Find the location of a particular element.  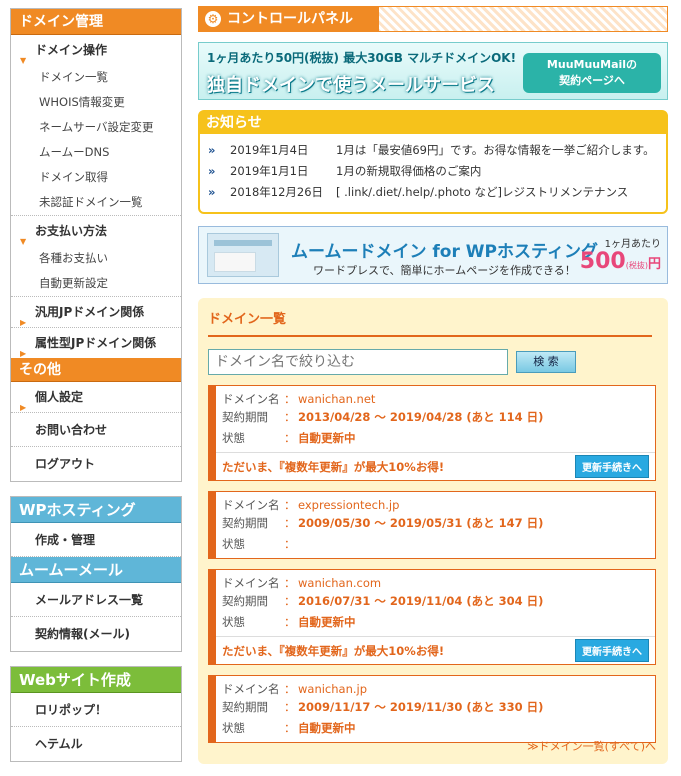

contract-period: 2009/11/17 ～ 2019/11/30 (あと 330 日) is located at coordinates (421, 707).